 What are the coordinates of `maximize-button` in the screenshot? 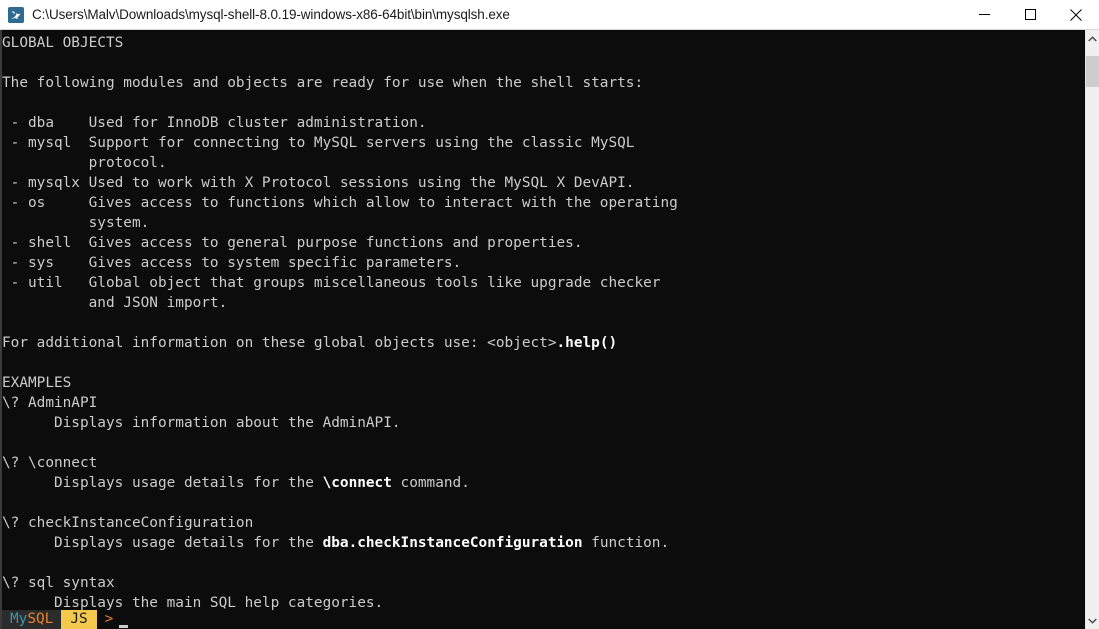 It's located at (1030, 14).